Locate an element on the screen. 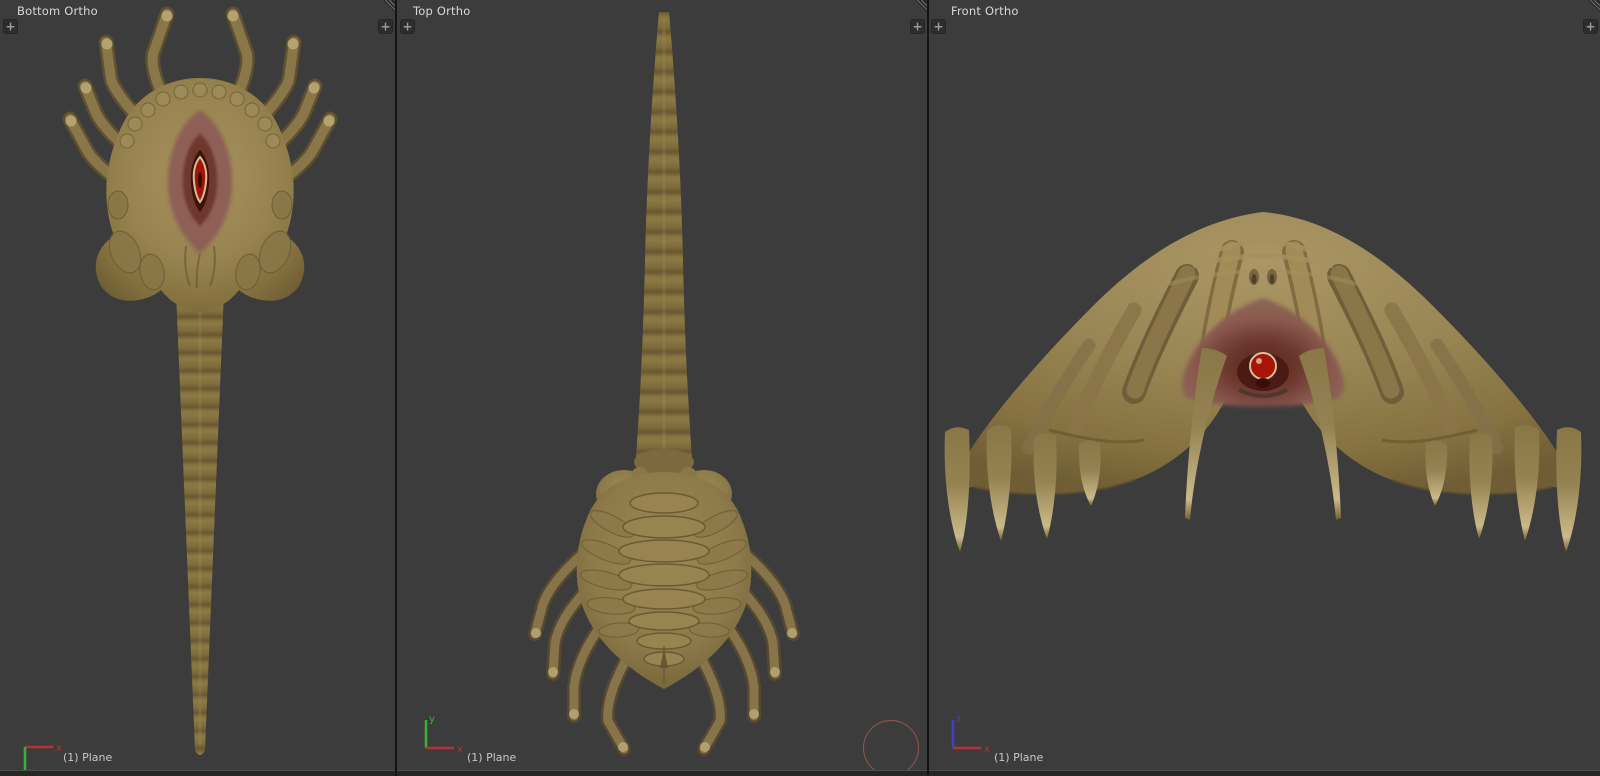  facehugger-tail-bottom is located at coordinates (200, 523).